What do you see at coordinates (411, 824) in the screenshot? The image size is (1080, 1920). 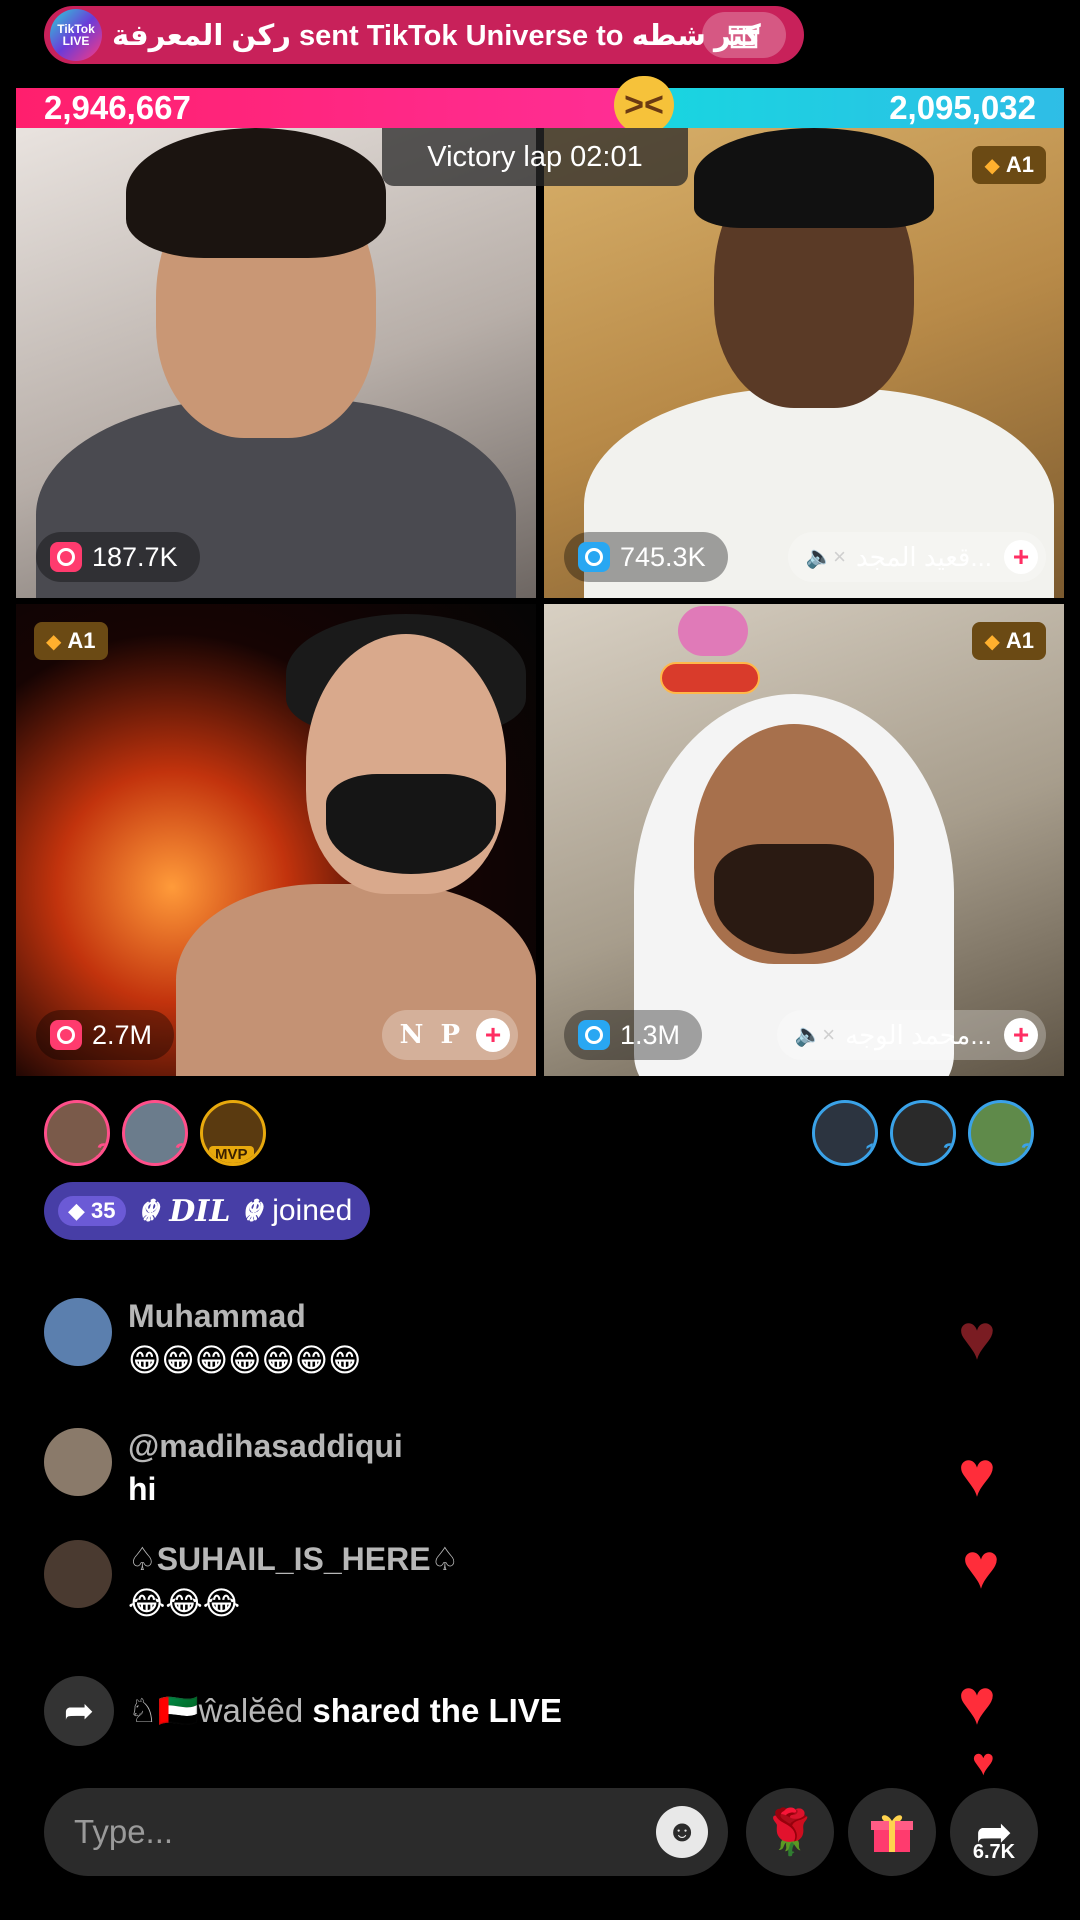 I see `face-mask` at bounding box center [411, 824].